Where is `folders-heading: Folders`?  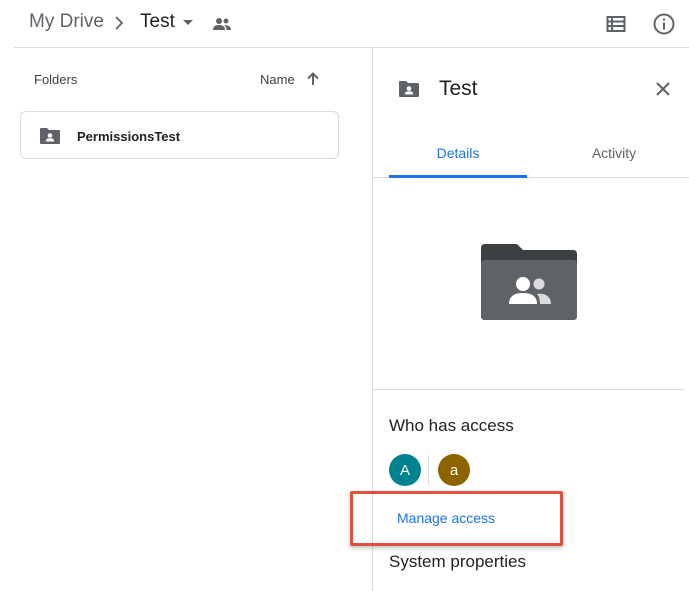 folders-heading: Folders is located at coordinates (56, 79).